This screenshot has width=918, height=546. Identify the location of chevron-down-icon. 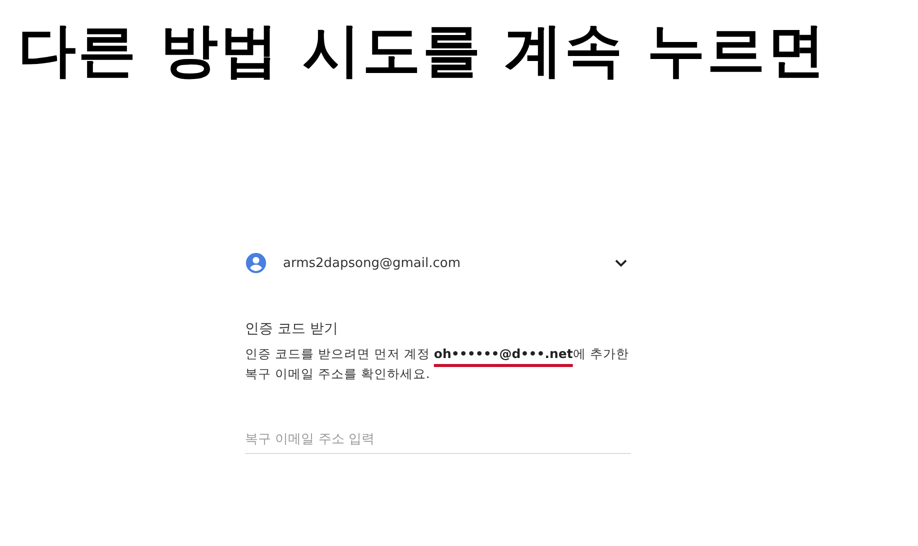
(621, 263).